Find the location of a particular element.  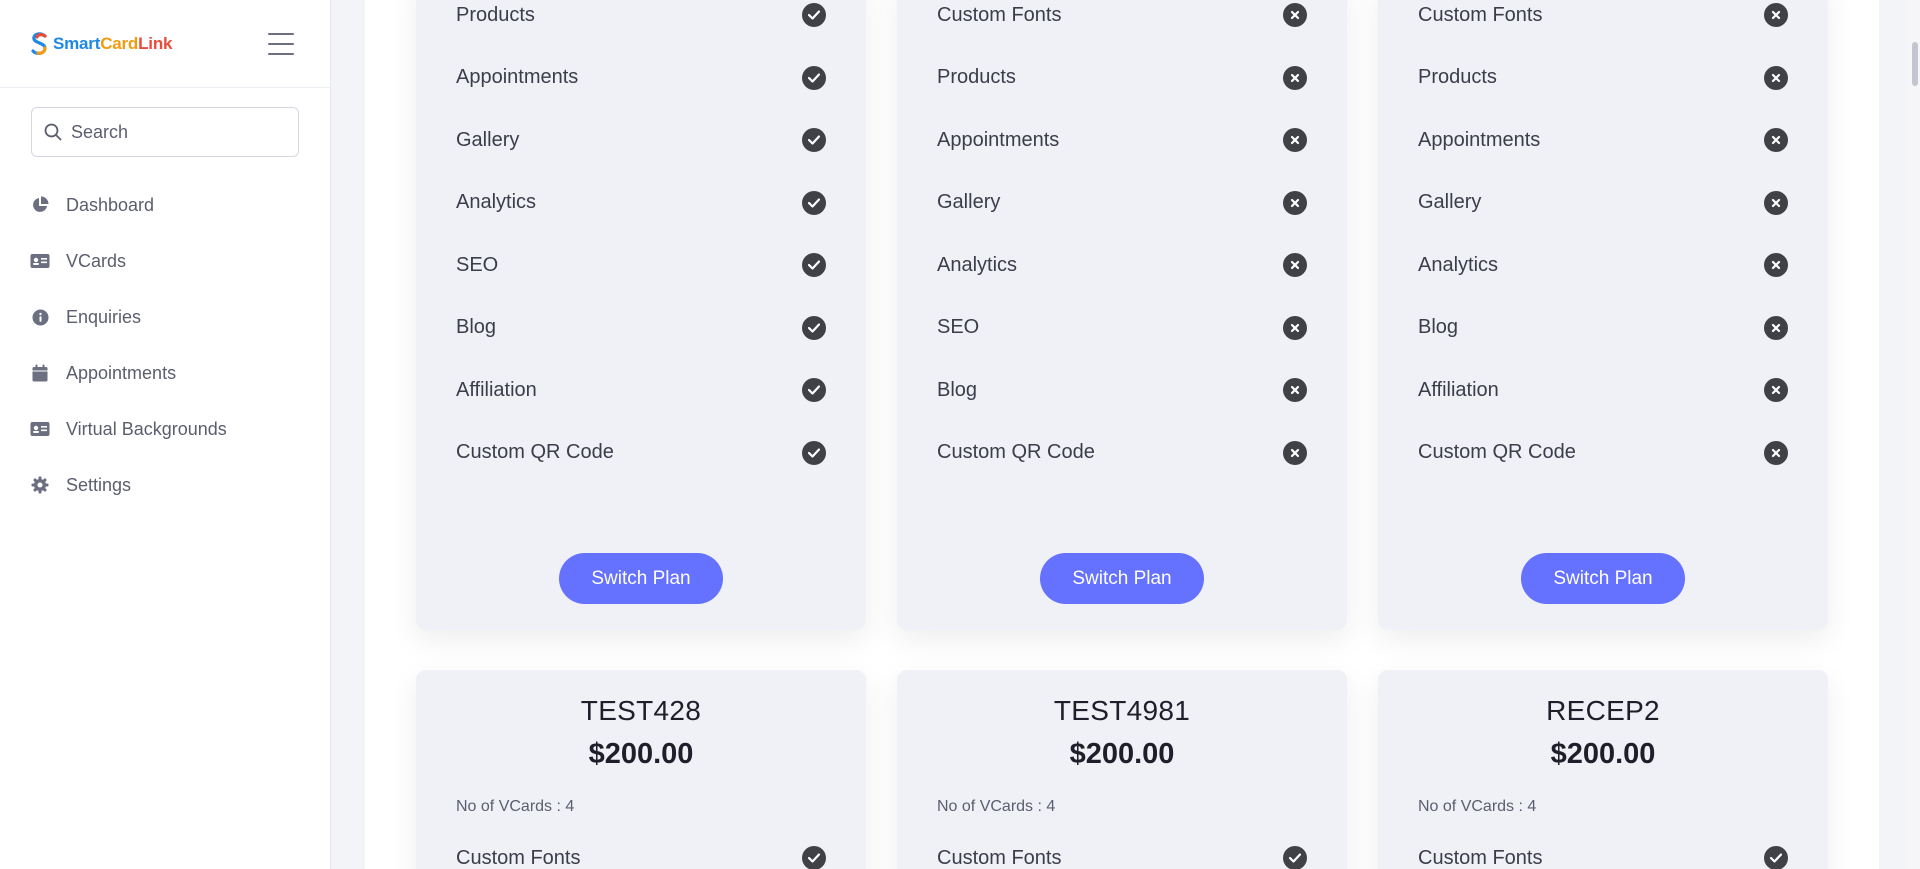

sidebar-item-settings: Settings is located at coordinates (165, 485).